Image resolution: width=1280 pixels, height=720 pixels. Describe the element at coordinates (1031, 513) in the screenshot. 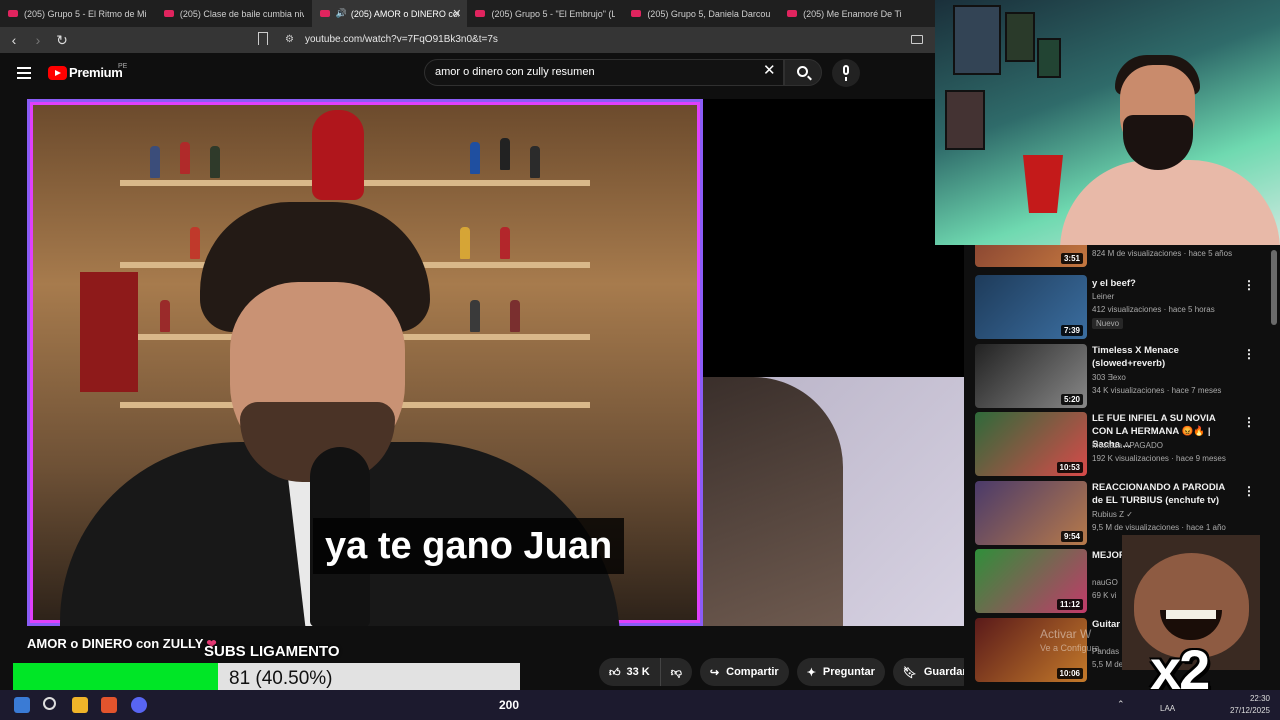

I see `video-thumbnail: 9:54` at that location.